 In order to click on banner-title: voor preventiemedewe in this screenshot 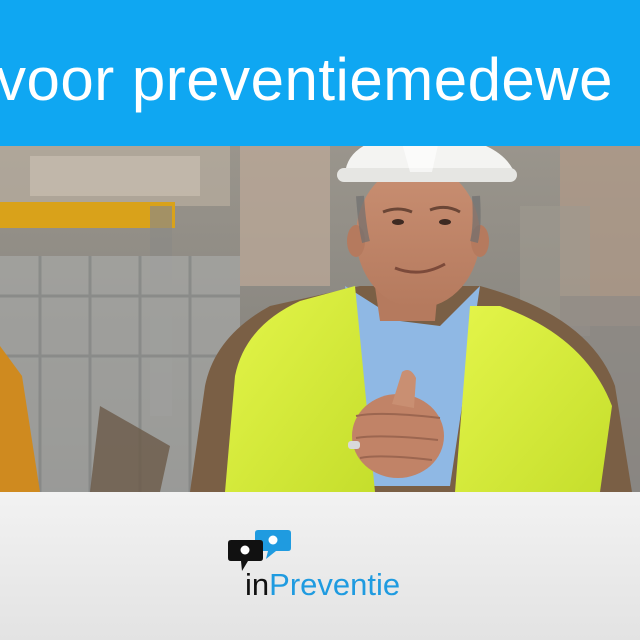, I will do `click(307, 79)`.